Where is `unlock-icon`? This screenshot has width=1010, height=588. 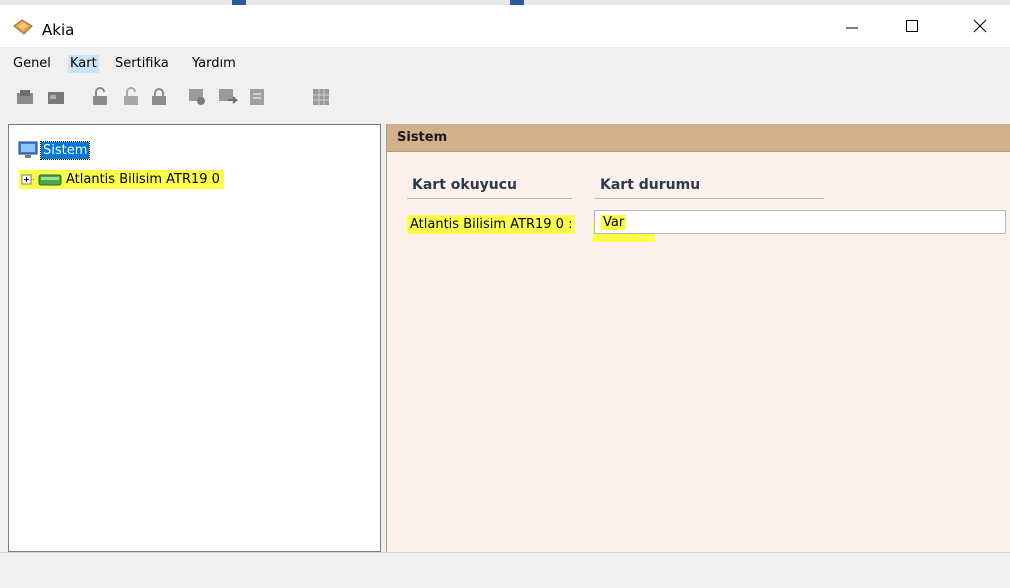
unlock-icon is located at coordinates (100, 97).